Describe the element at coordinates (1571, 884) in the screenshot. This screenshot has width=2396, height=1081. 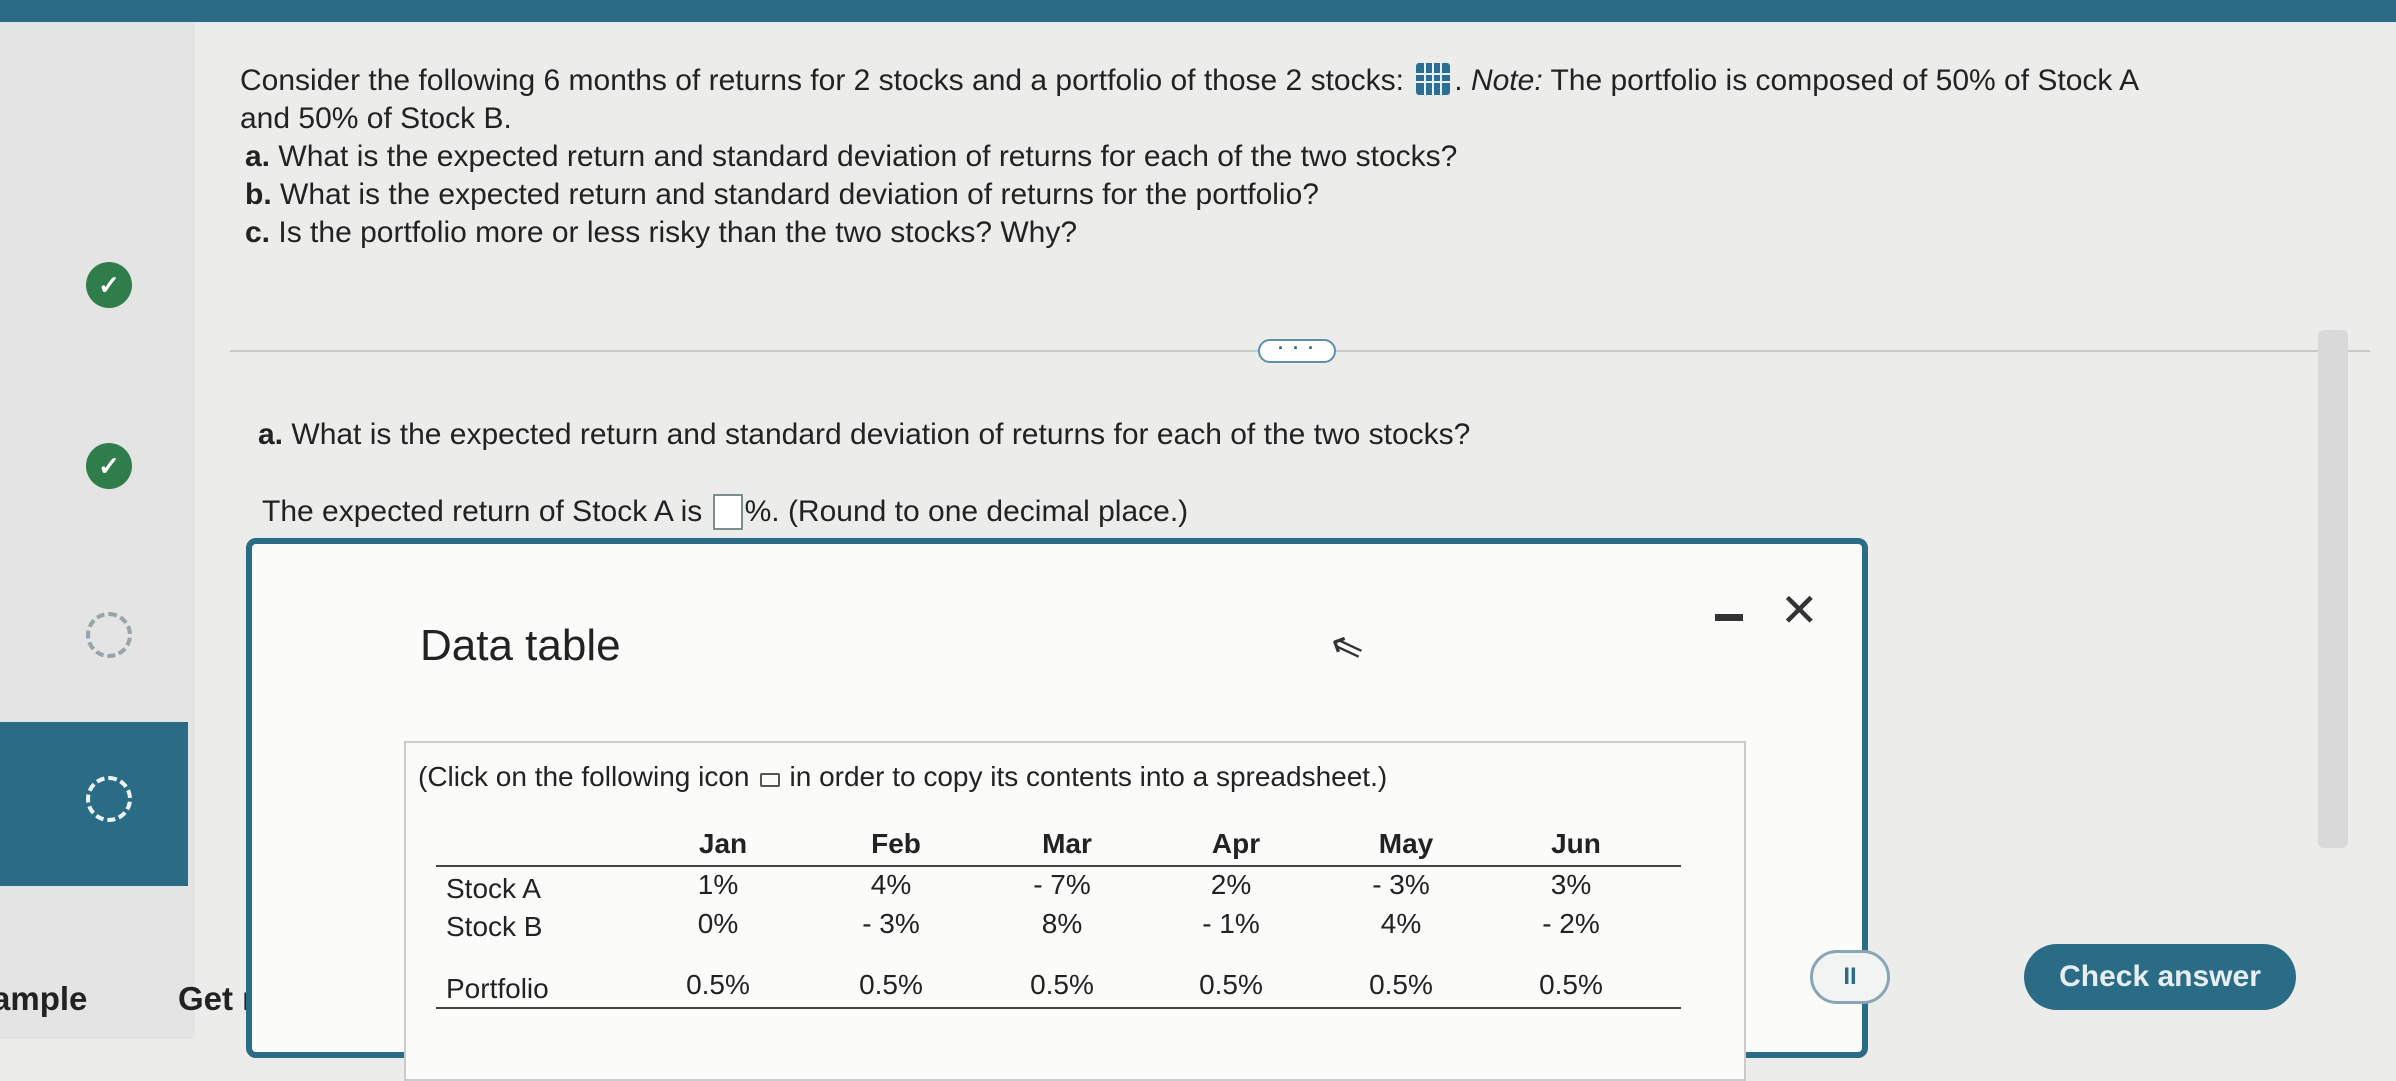
I see `table-cell: 3%` at that location.